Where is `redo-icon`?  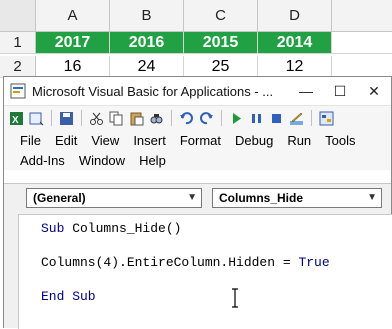 redo-icon is located at coordinates (206, 118).